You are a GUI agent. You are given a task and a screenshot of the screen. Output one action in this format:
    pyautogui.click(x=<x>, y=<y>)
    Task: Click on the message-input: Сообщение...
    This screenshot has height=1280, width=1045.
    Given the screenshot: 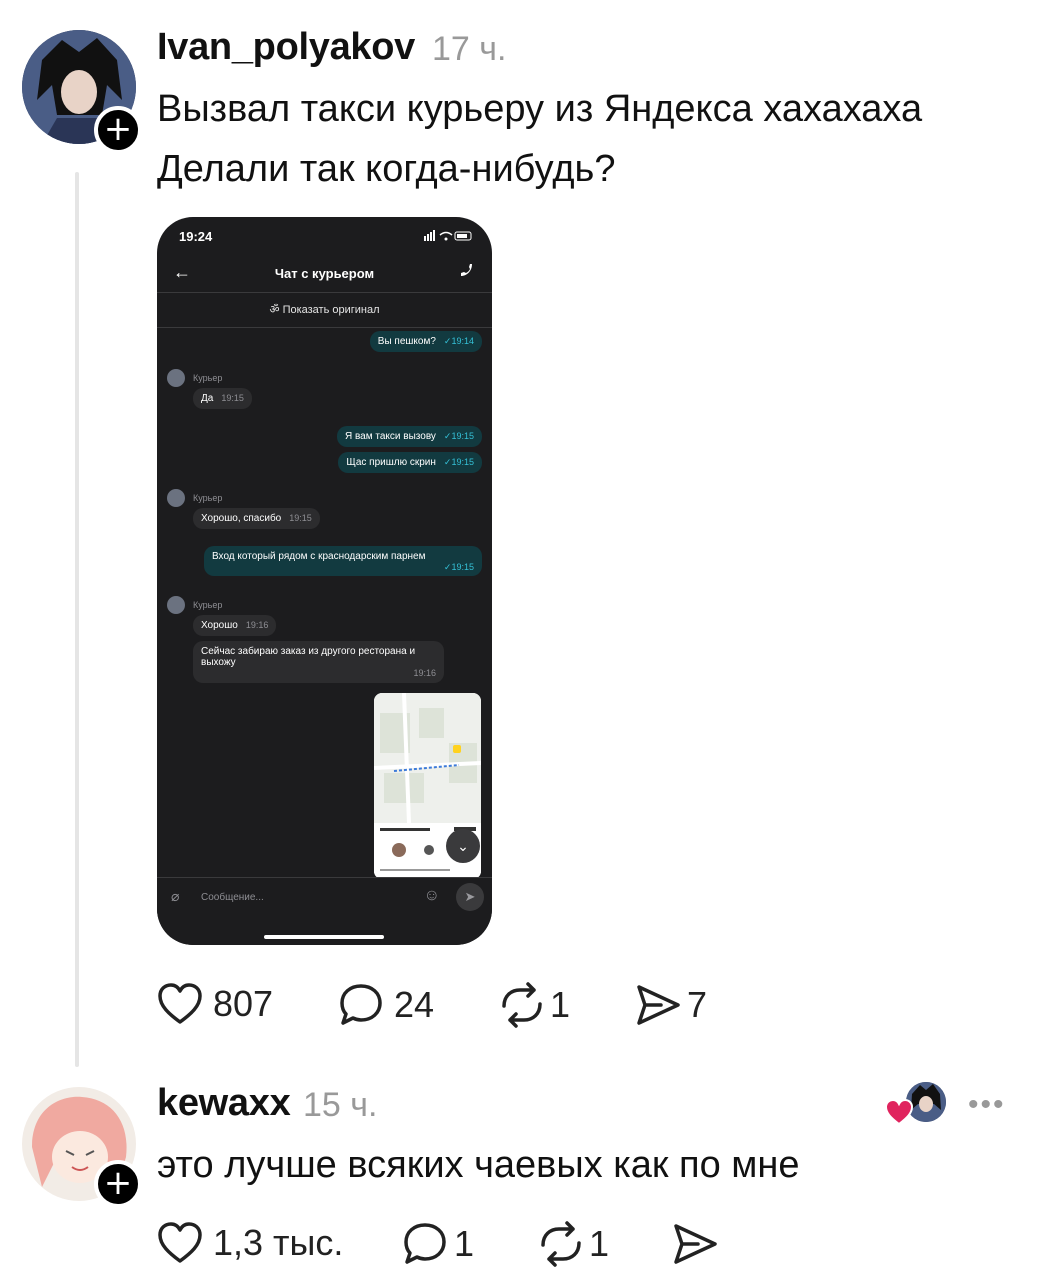 What is the action you would take?
    pyautogui.click(x=232, y=897)
    